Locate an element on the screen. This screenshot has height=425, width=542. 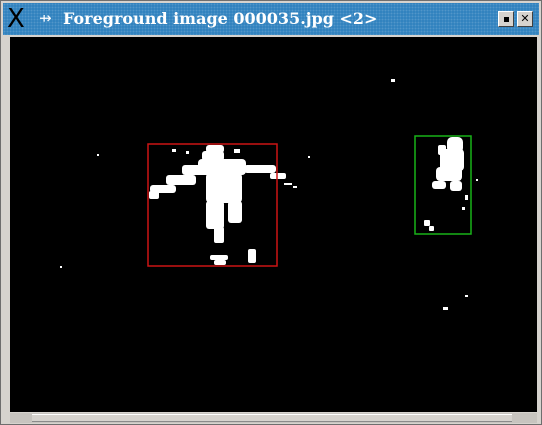
title-bar: X ⇸ Foreground image 000035.jpg <2> ✕ is located at coordinates (271, 19).